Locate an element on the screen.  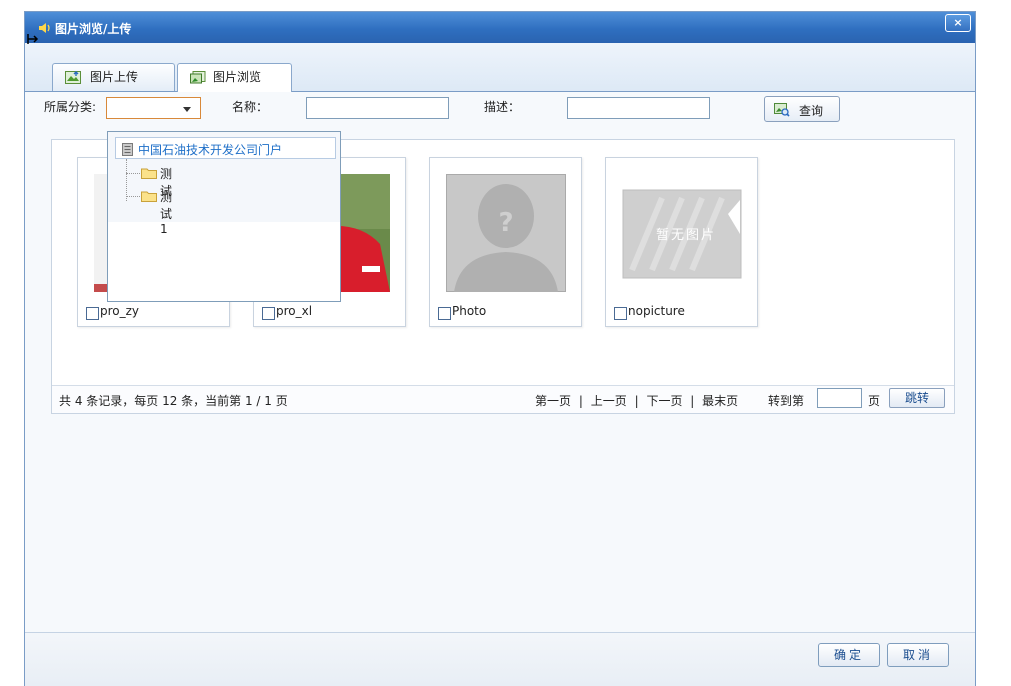
tab-image-browse: 图片浏览 is located at coordinates (234, 77).